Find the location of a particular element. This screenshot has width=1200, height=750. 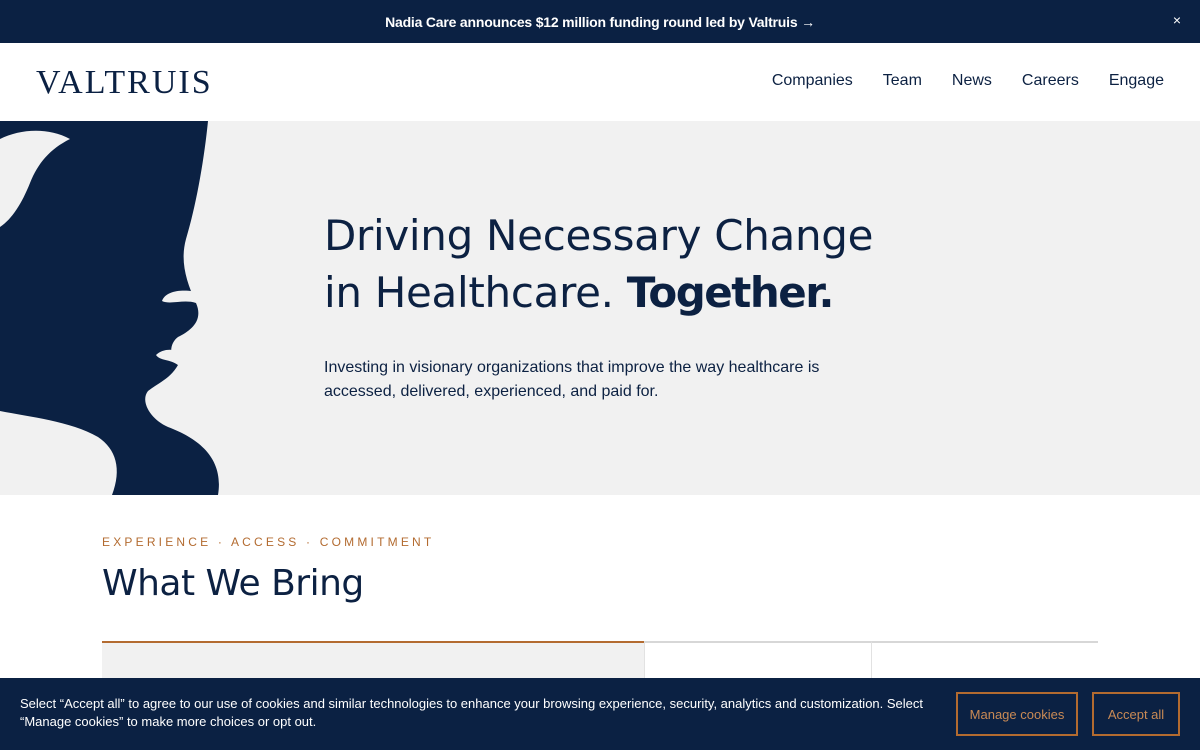

accept-all-button: Accept all is located at coordinates (1136, 714).